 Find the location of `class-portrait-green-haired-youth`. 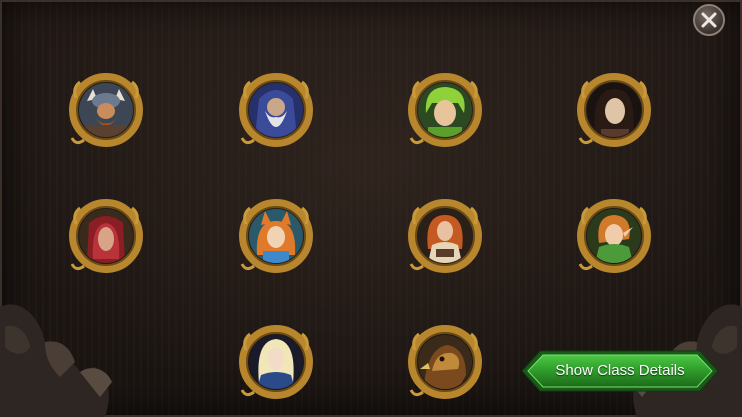

class-portrait-green-haired-youth is located at coordinates (445, 110).